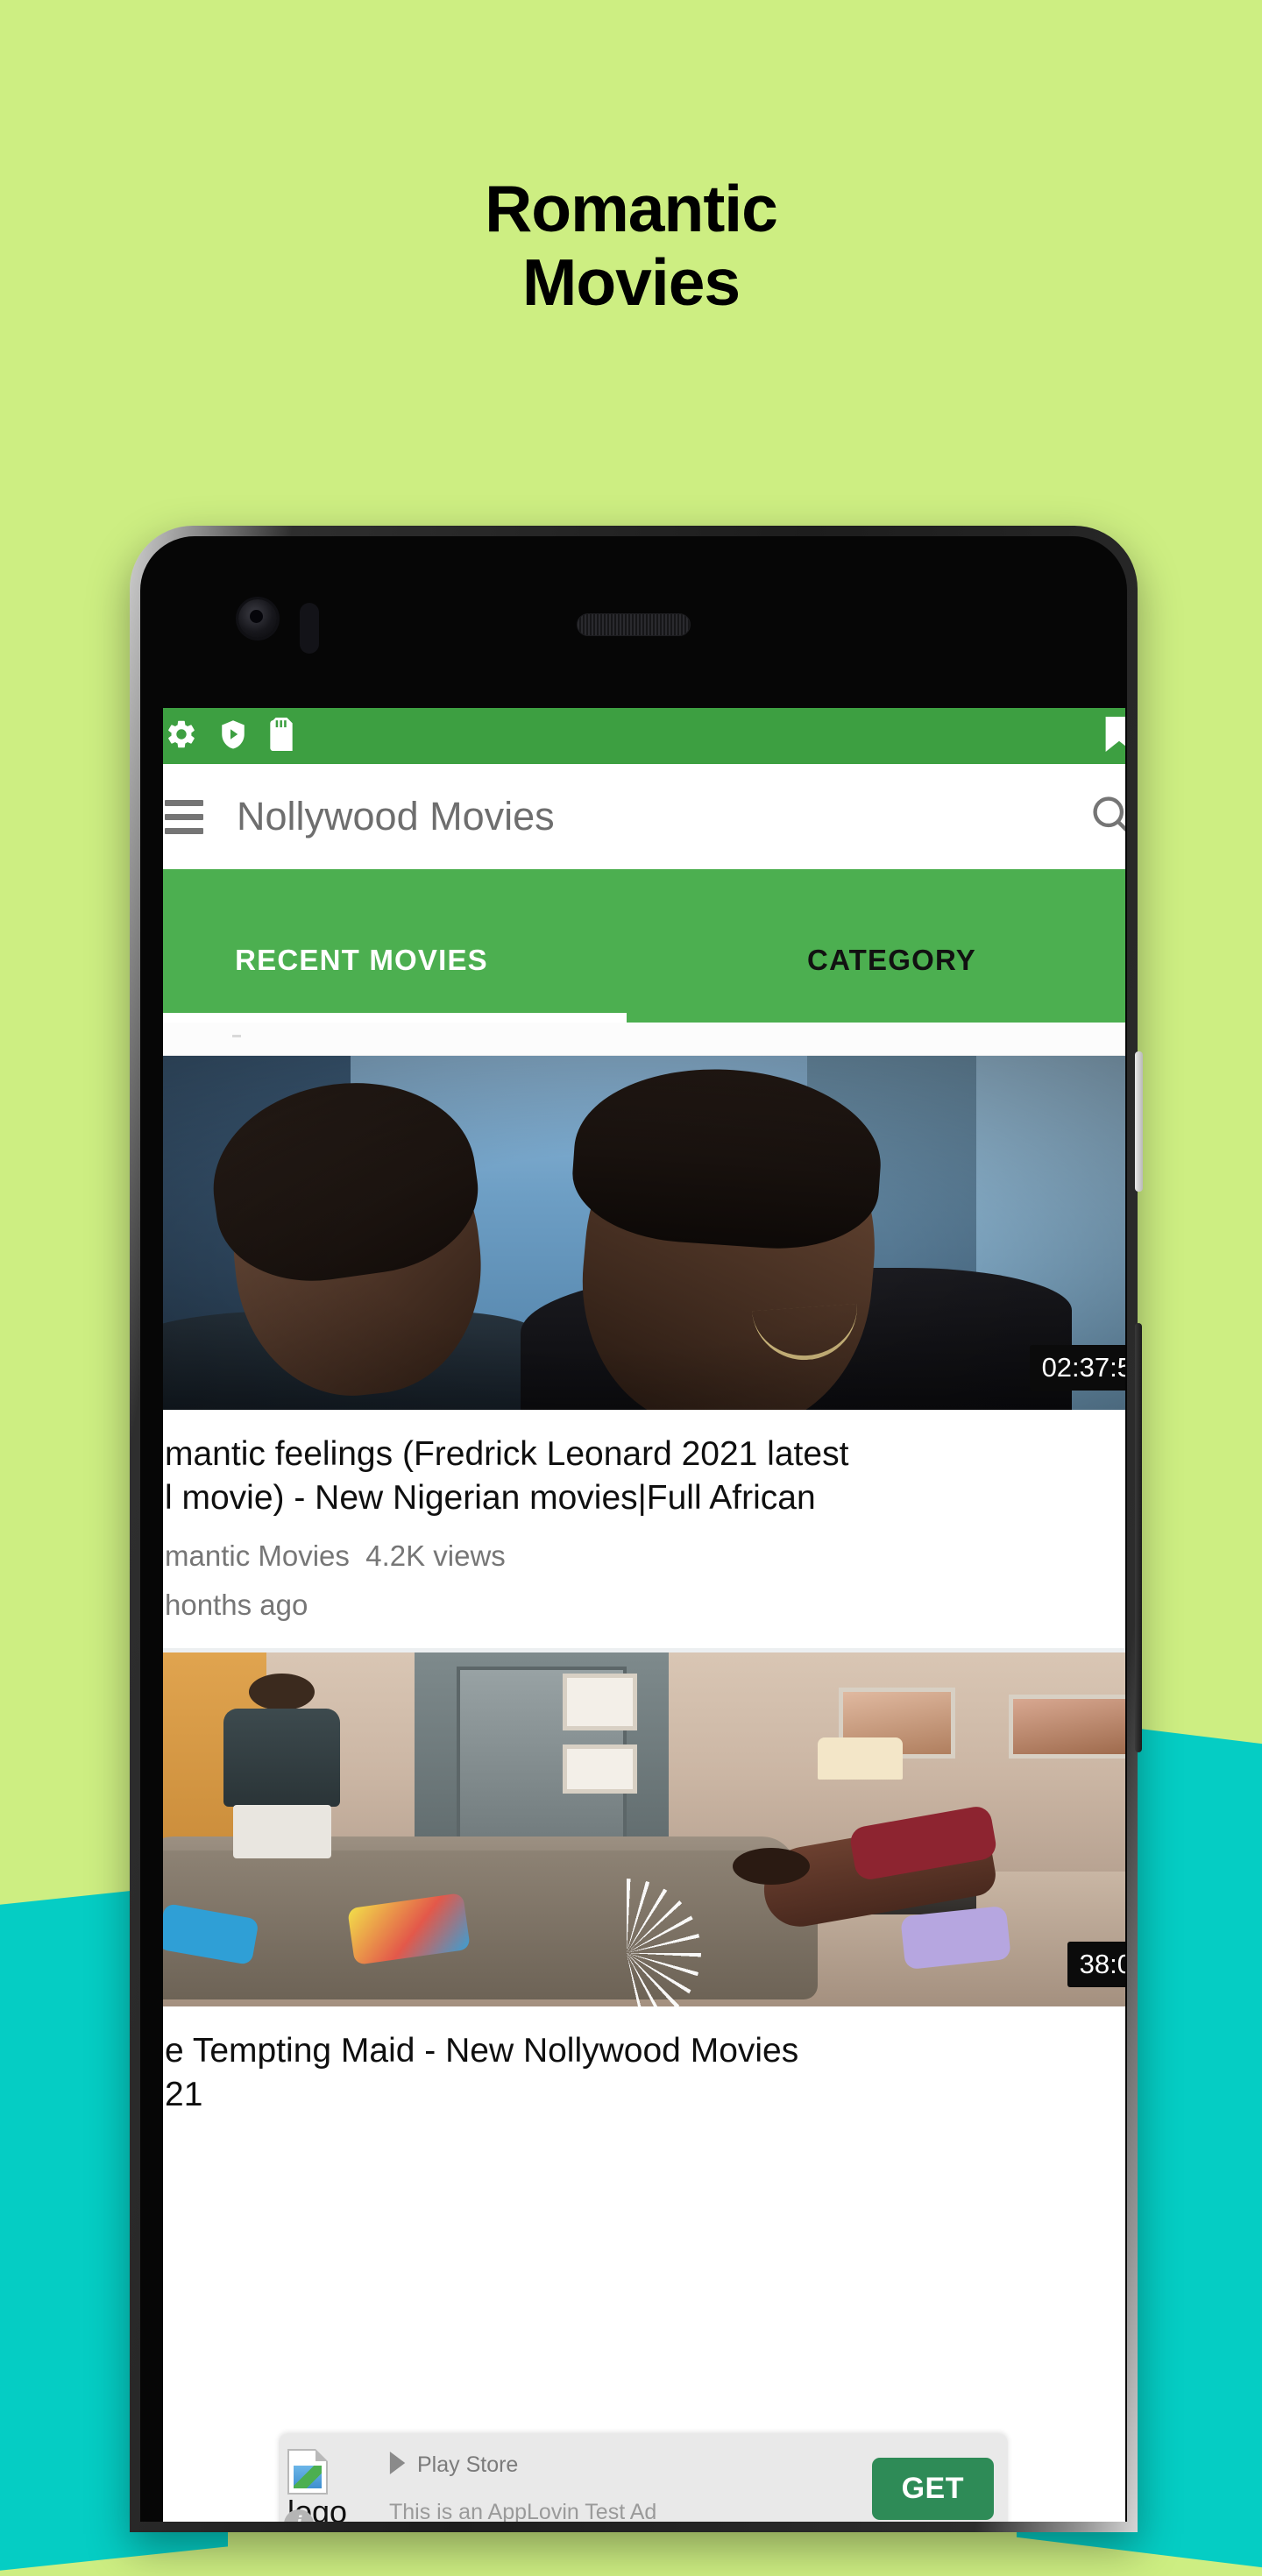 Image resolution: width=1262 pixels, height=2576 pixels. I want to click on play-store-triangle-icon, so click(398, 2465).